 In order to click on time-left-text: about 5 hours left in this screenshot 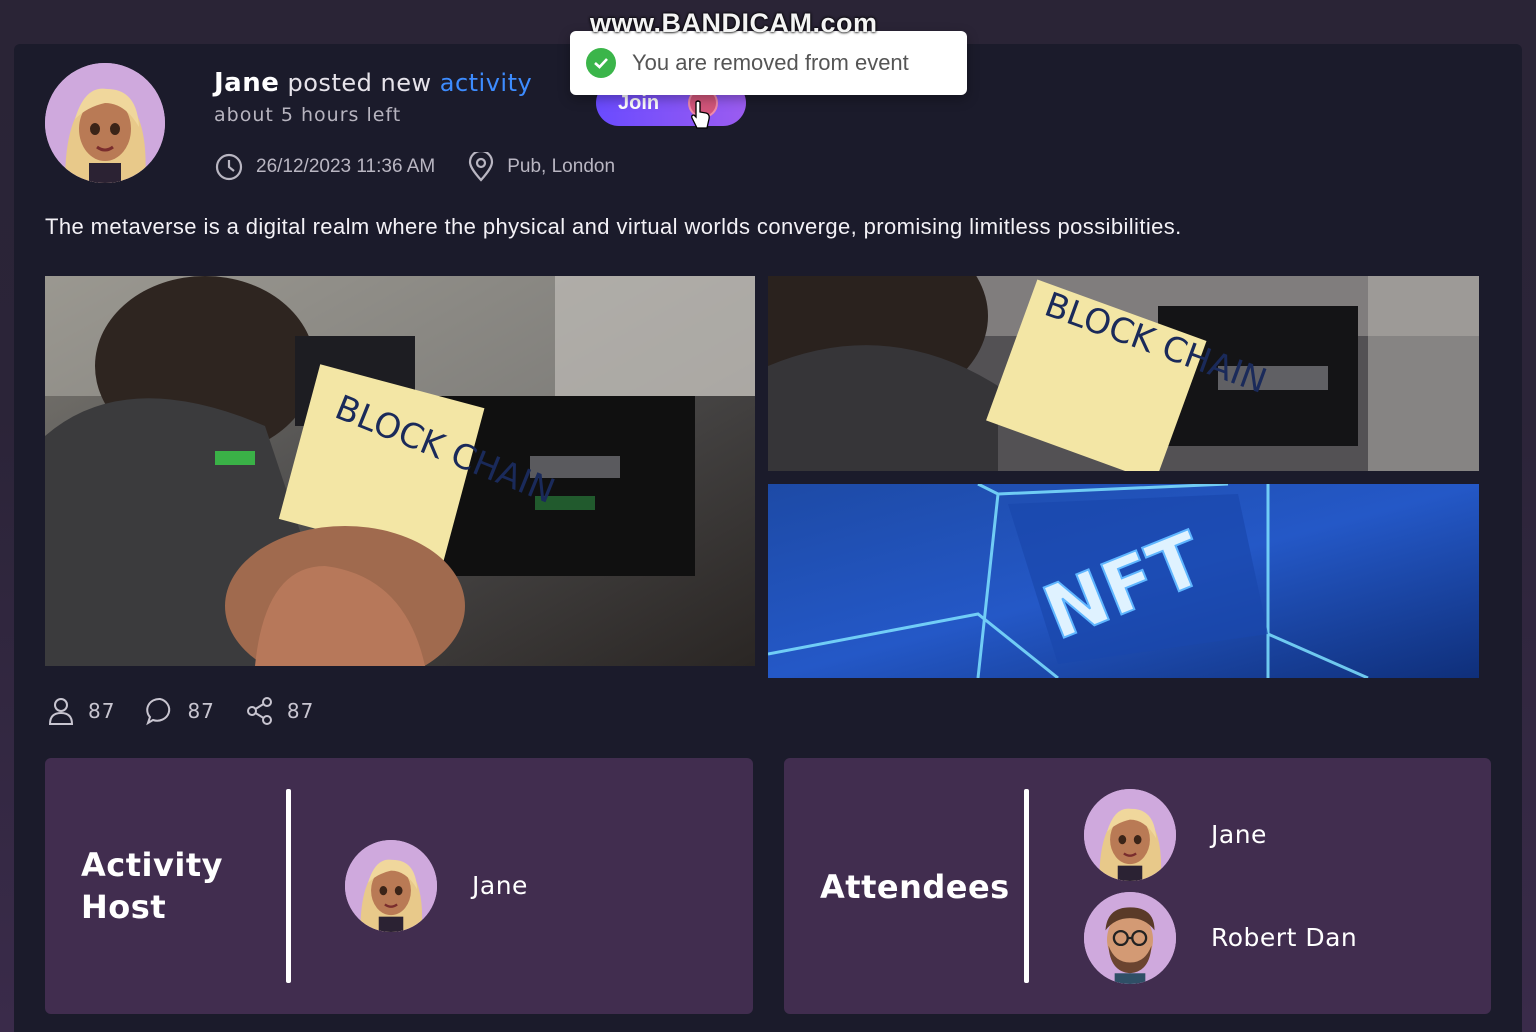, I will do `click(308, 115)`.